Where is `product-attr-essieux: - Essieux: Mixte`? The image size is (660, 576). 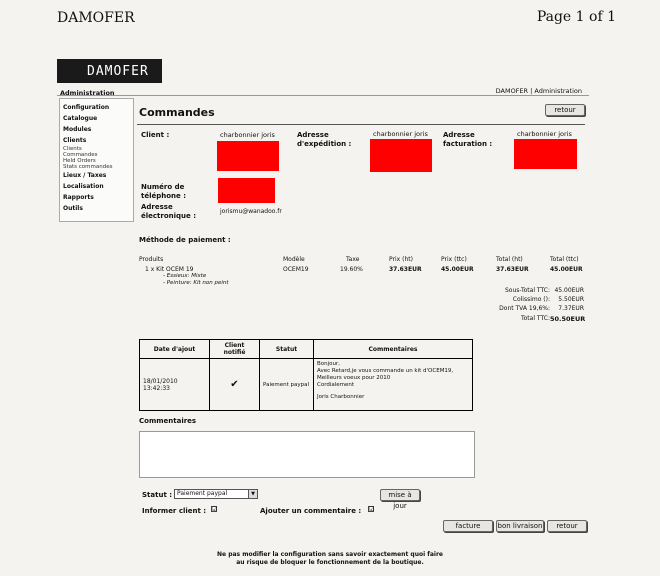 product-attr-essieux: - Essieux: Mixte is located at coordinates (185, 276).